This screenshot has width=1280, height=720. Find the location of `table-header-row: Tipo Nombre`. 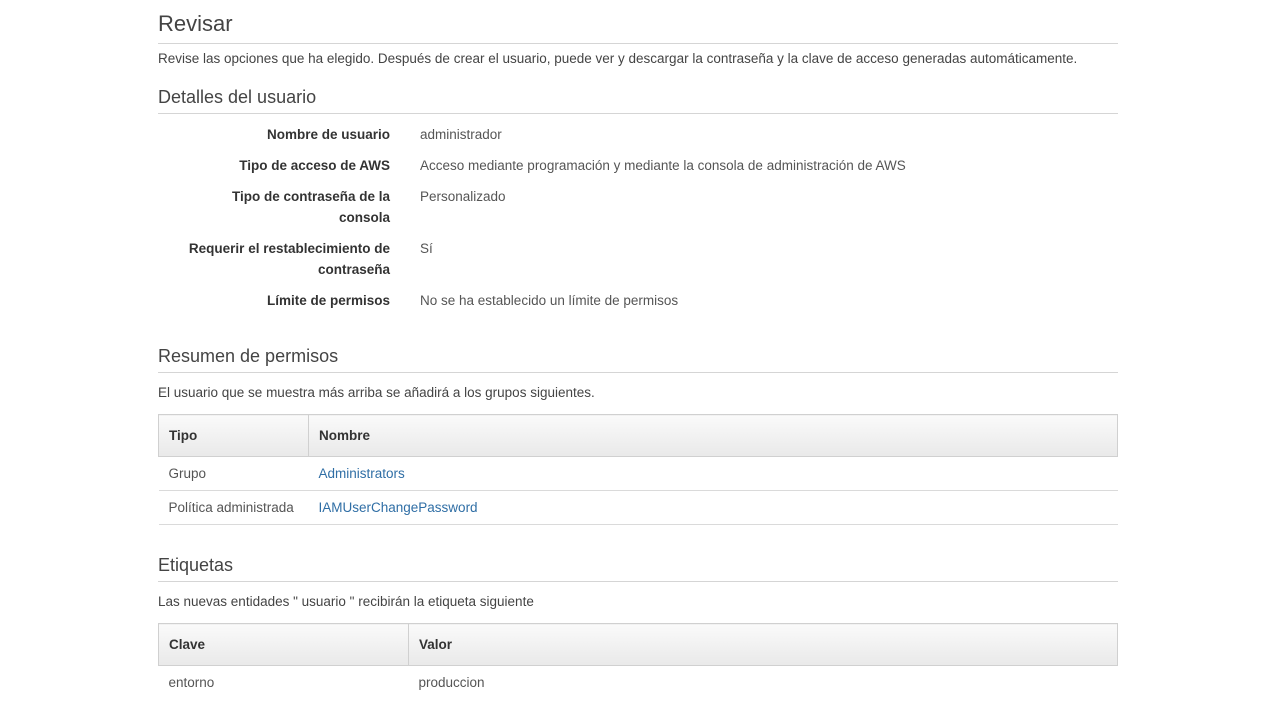

table-header-row: Tipo Nombre is located at coordinates (638, 435).